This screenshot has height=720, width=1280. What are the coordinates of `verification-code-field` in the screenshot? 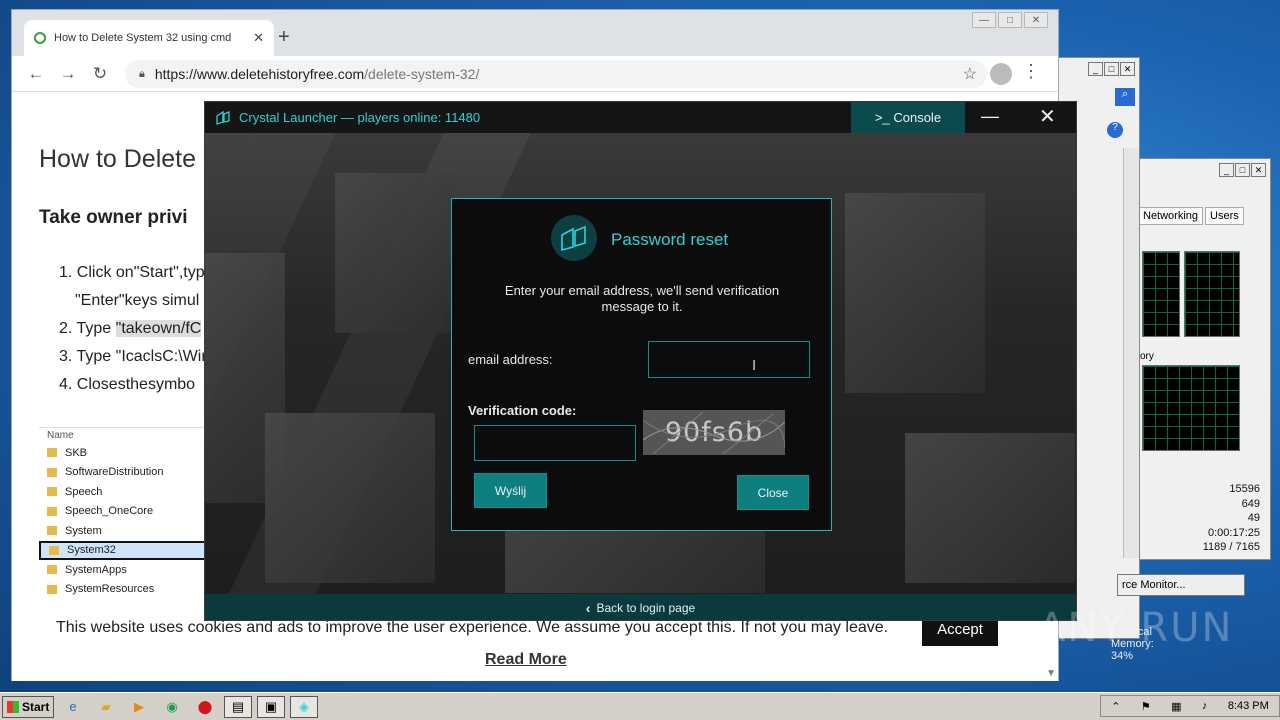 It's located at (555, 443).